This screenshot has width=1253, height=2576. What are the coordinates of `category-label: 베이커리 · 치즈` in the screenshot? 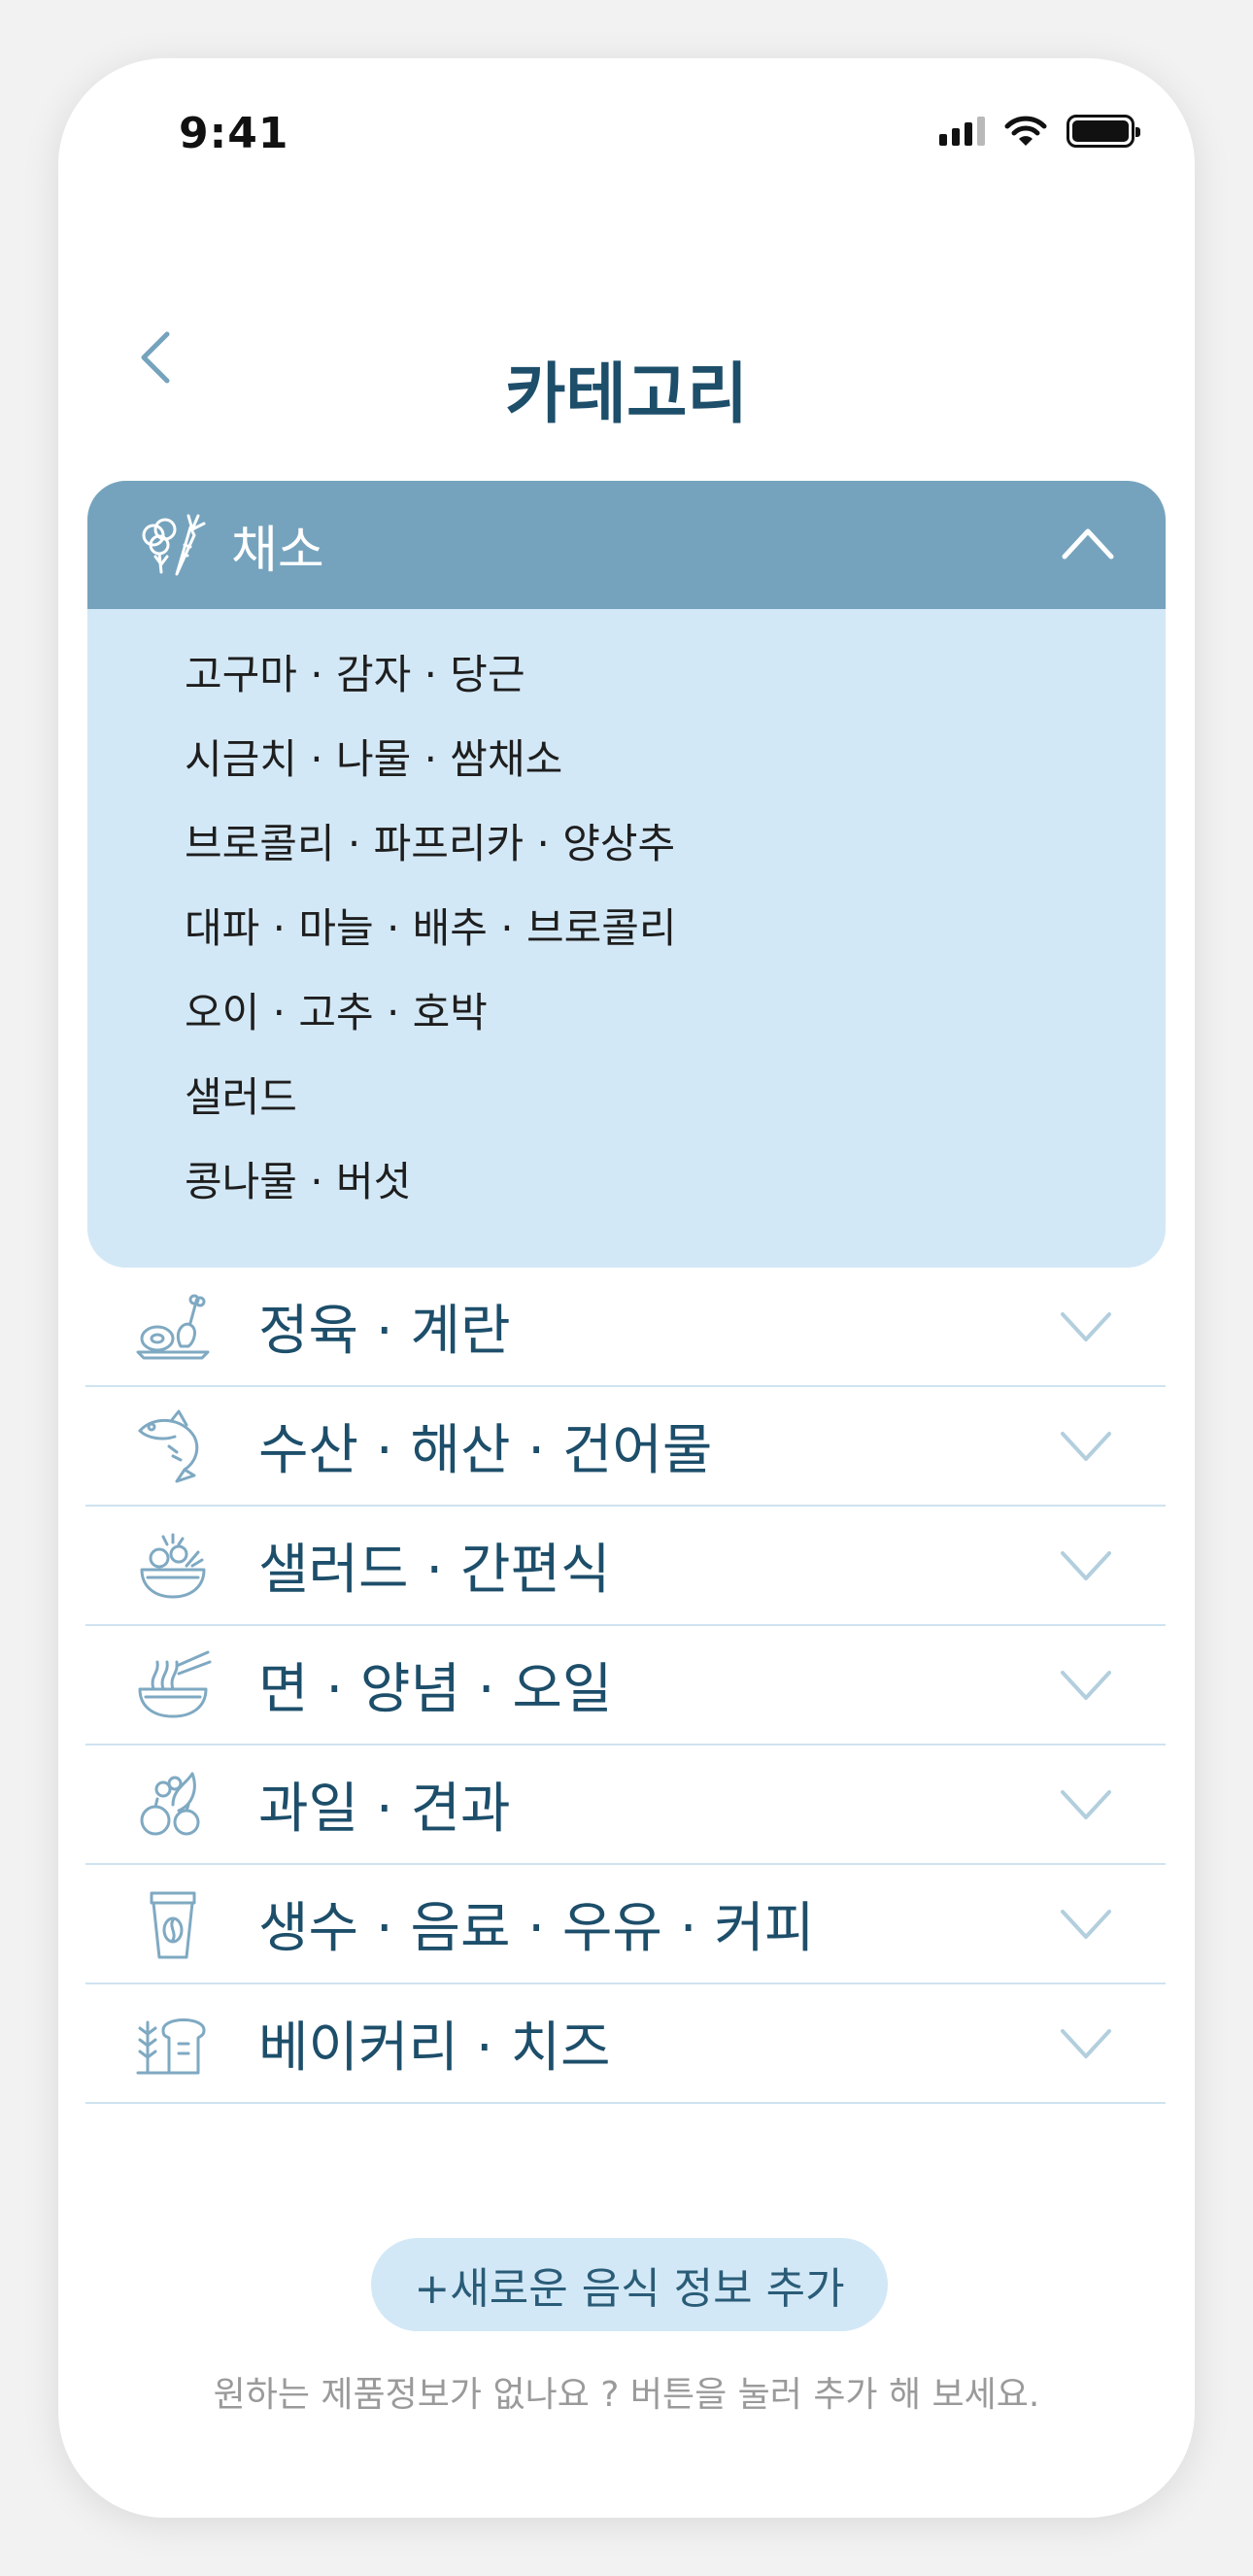 It's located at (434, 2048).